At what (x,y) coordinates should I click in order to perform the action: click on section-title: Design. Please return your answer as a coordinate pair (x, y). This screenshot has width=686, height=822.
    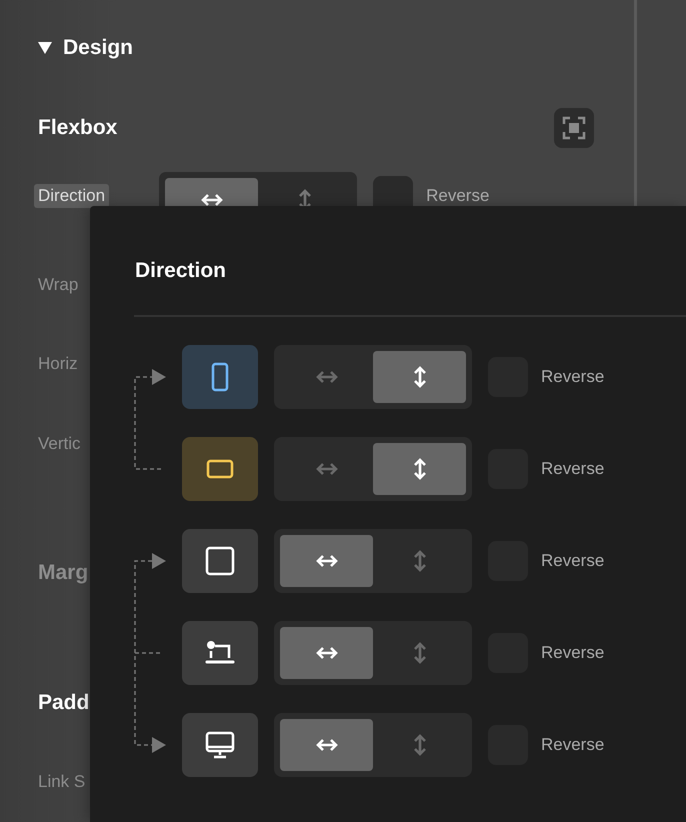
    Looking at the image, I should click on (98, 48).